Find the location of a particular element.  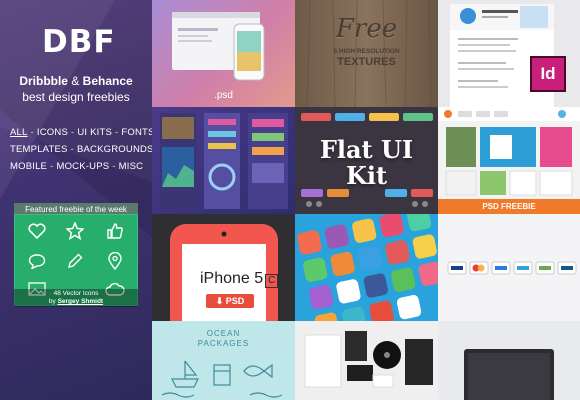

iphone-model-label: iPhone 5C is located at coordinates (239, 279).